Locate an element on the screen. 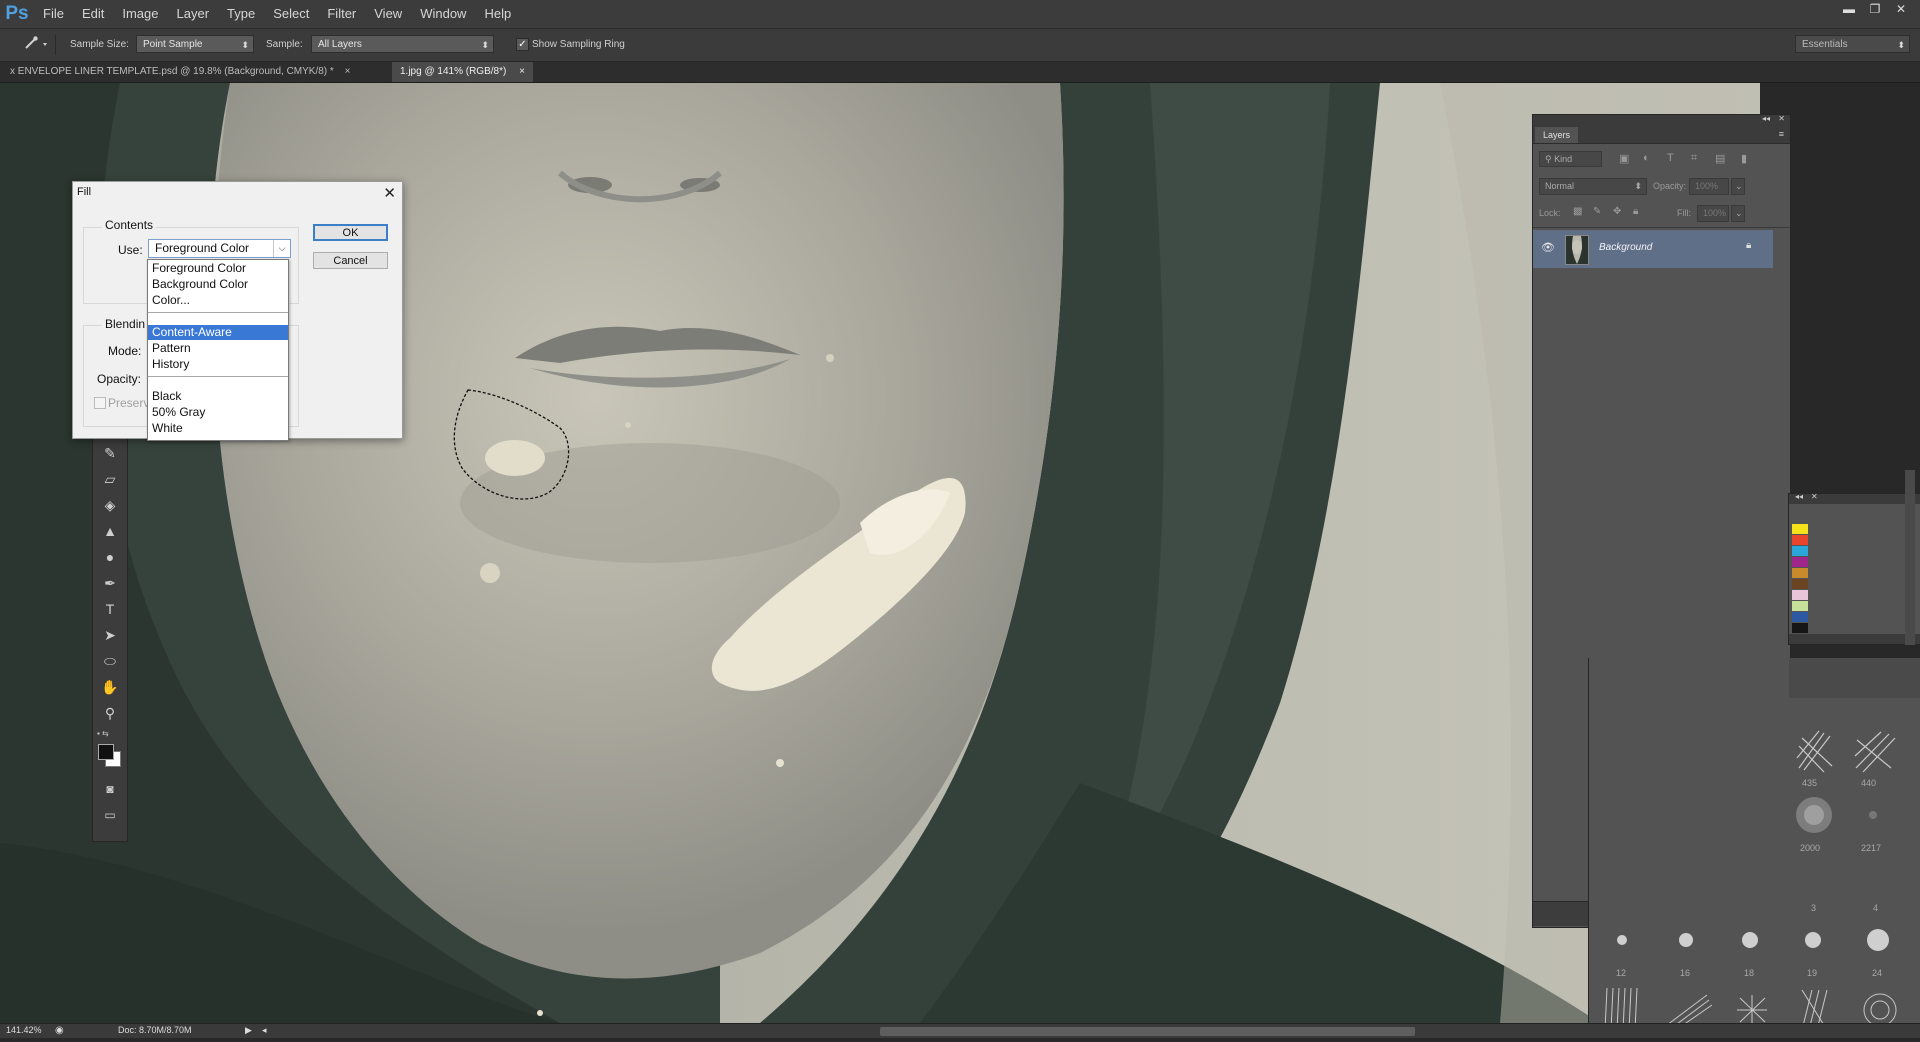 The width and height of the screenshot is (1920, 1042). menu-window: Window is located at coordinates (443, 14).